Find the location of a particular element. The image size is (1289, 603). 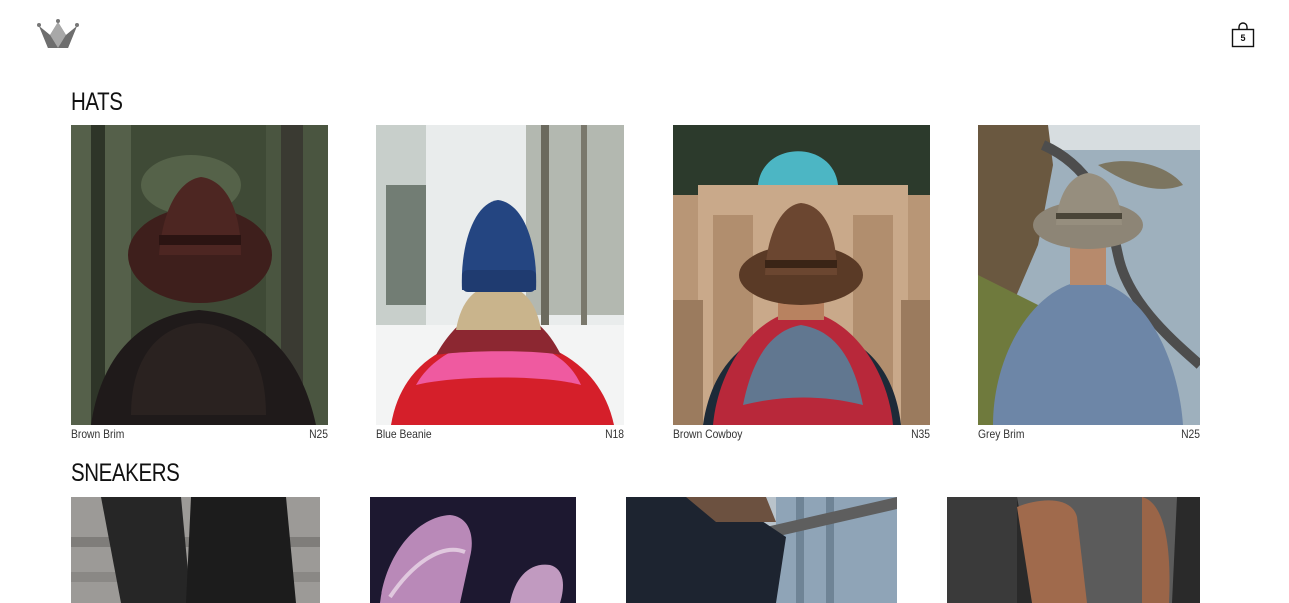

shopping-bag-icon: 5 is located at coordinates (1243, 35).